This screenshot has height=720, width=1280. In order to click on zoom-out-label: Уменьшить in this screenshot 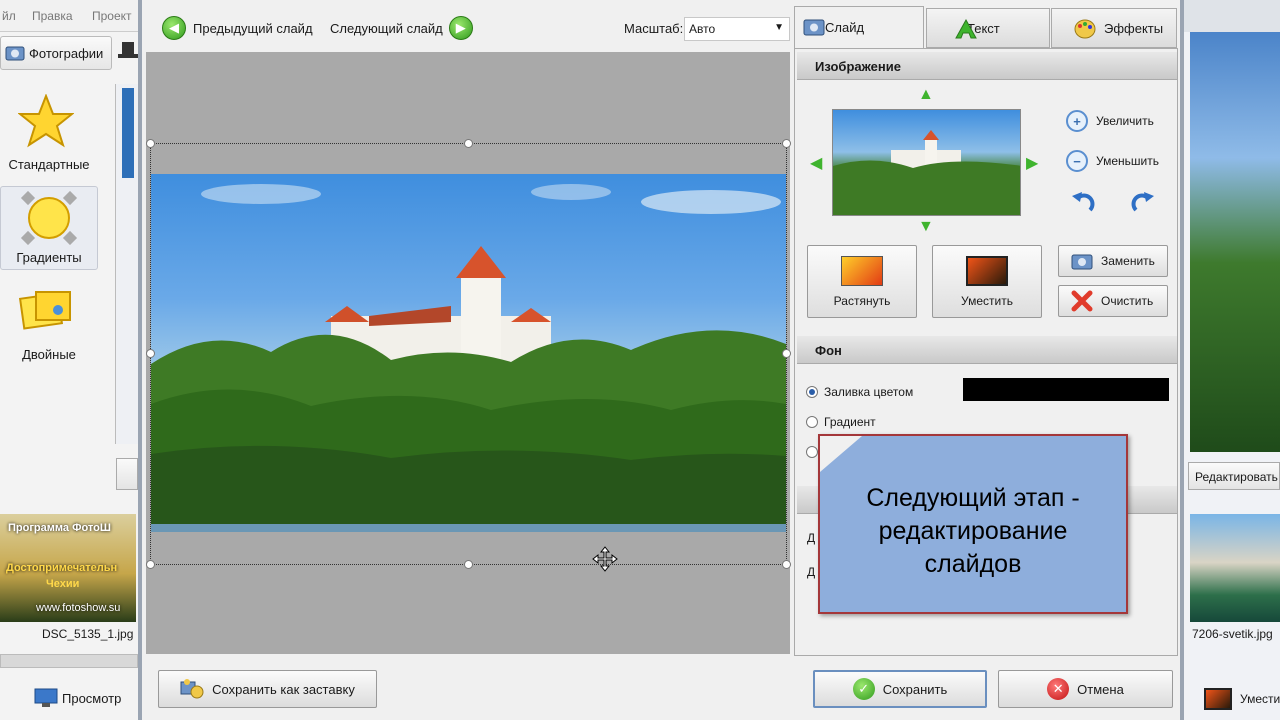, I will do `click(1127, 161)`.